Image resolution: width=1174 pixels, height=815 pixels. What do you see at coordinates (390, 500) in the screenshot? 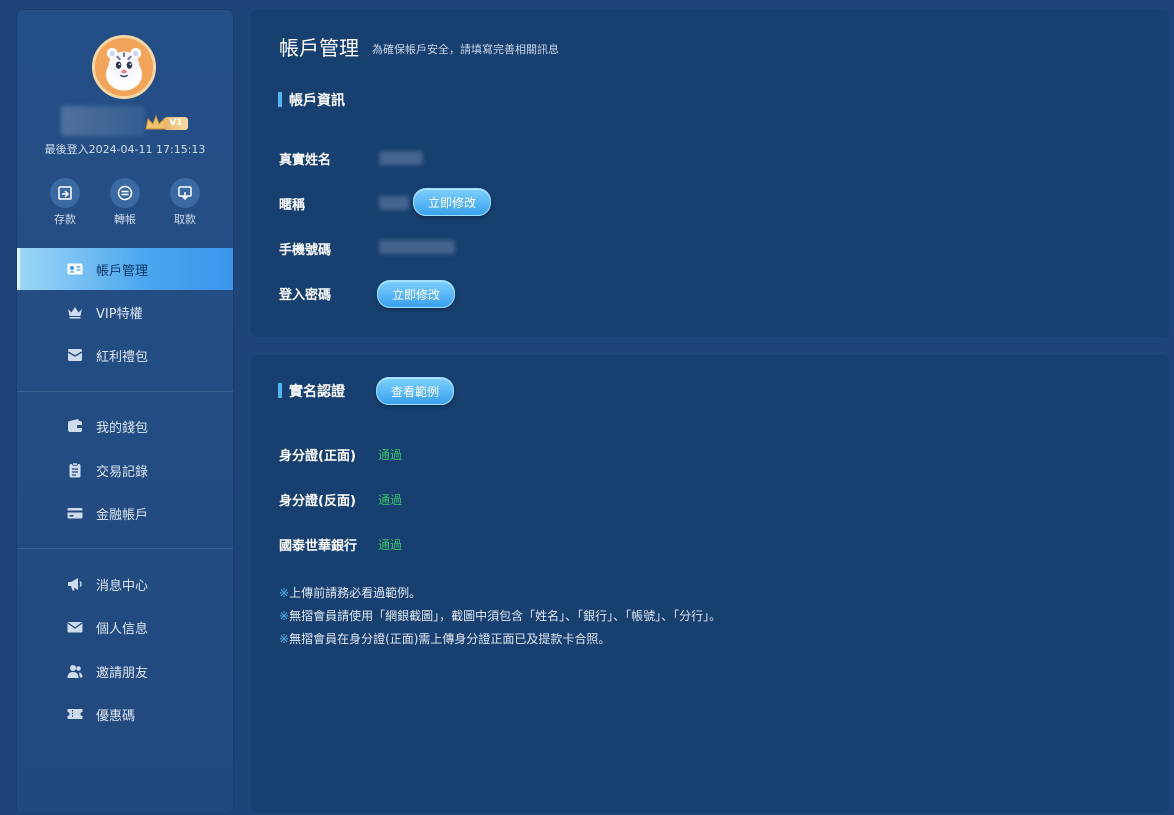
I see `status-id-back: 通過` at bounding box center [390, 500].